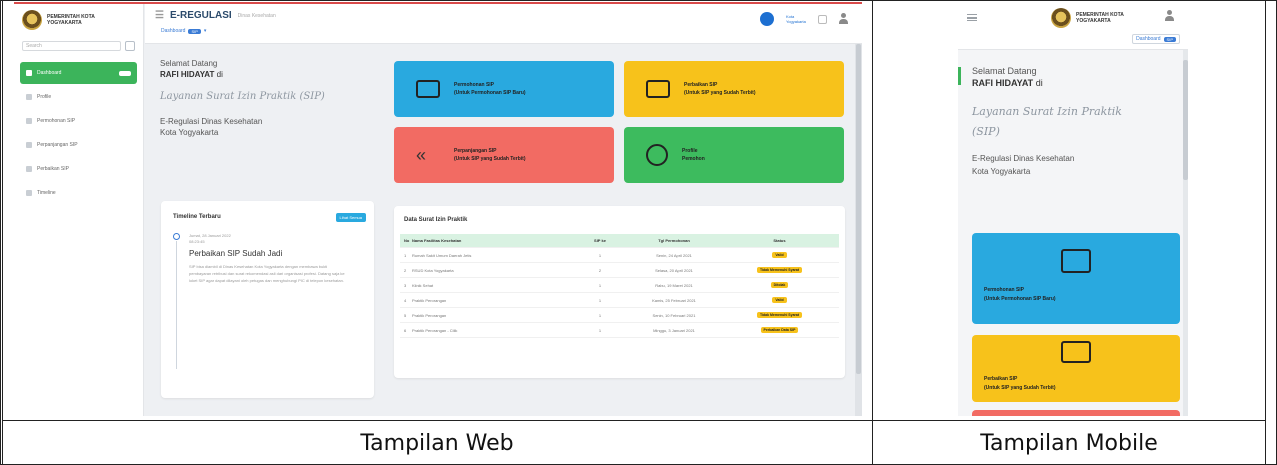  What do you see at coordinates (674, 330) in the screenshot?
I see `cell-date: Minggu, 3 Januari 2021` at bounding box center [674, 330].